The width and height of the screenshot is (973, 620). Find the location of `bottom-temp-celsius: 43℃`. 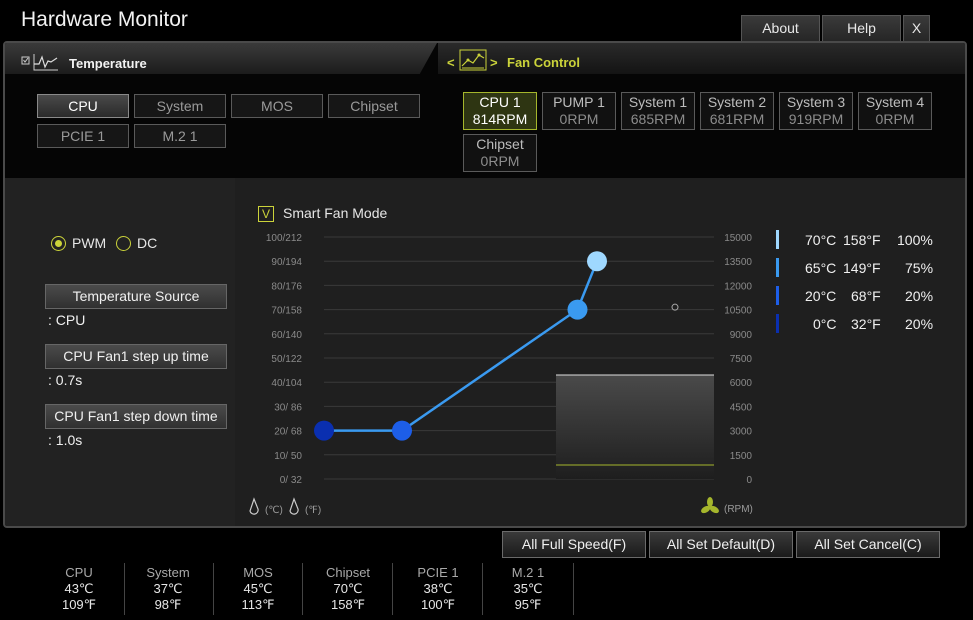

bottom-temp-celsius: 43℃ is located at coordinates (79, 588).